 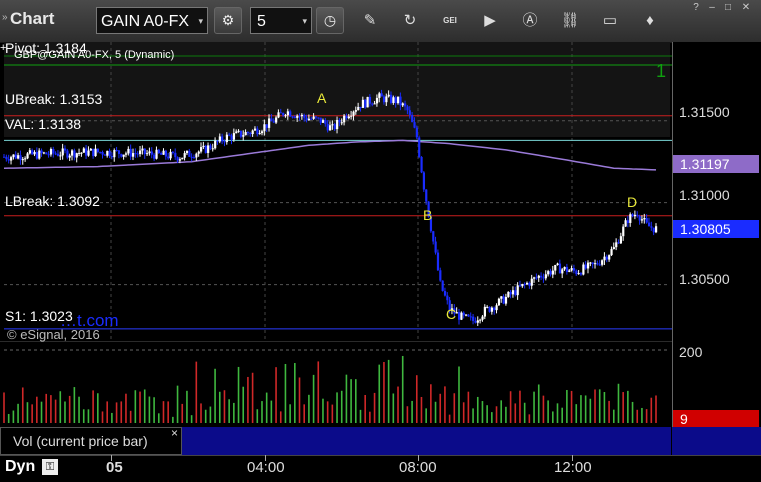 What do you see at coordinates (174, 433) in the screenshot?
I see `close-volume-icon: ×` at bounding box center [174, 433].